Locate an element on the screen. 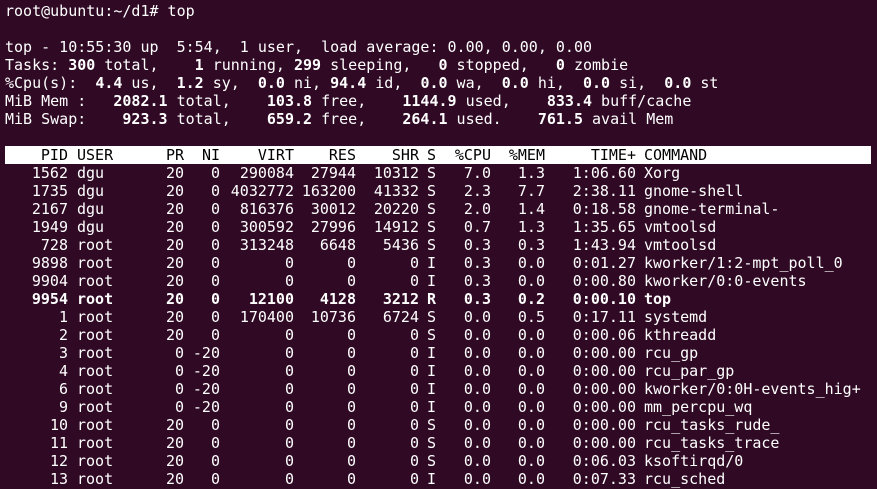 This screenshot has height=489, width=877. cell-time: 1:35.65 is located at coordinates (604, 227).